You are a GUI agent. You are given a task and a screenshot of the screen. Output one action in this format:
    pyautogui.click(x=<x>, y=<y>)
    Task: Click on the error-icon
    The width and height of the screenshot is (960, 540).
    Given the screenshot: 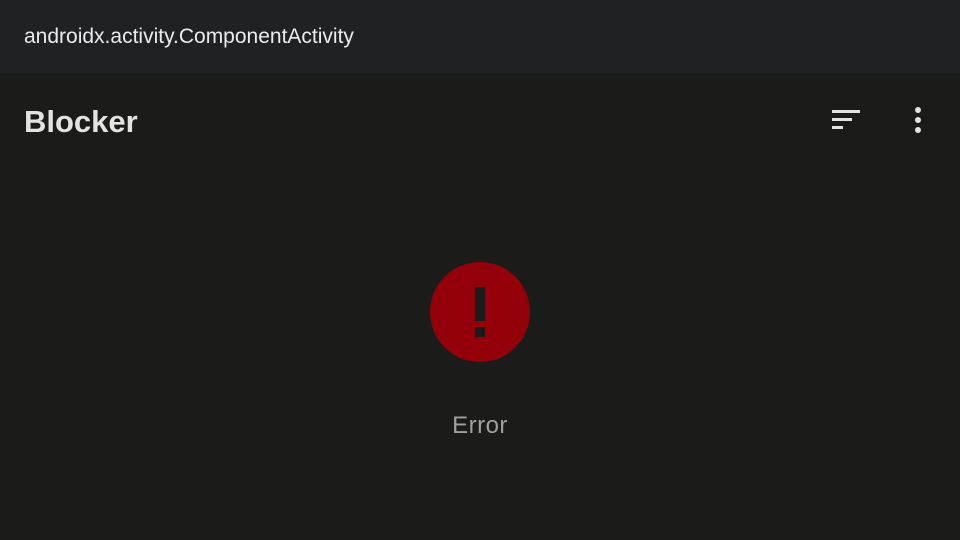 What is the action you would take?
    pyautogui.click(x=480, y=312)
    